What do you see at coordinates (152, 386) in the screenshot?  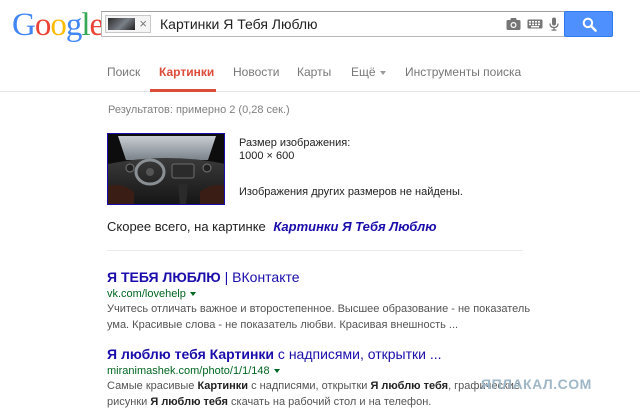 I see `snippet-text: Самые красивые` at bounding box center [152, 386].